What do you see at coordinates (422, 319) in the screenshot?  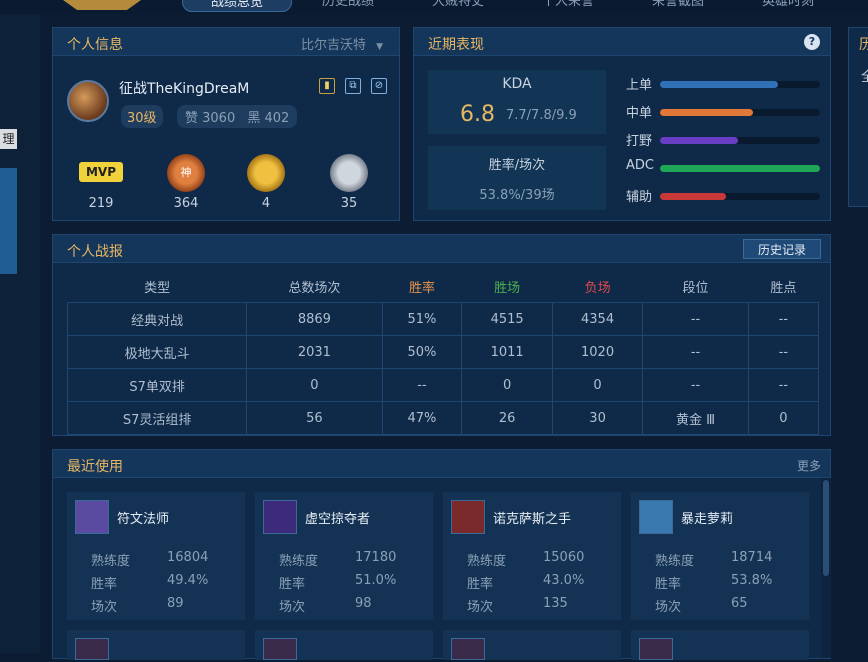 I see `table-cell: 51%` at bounding box center [422, 319].